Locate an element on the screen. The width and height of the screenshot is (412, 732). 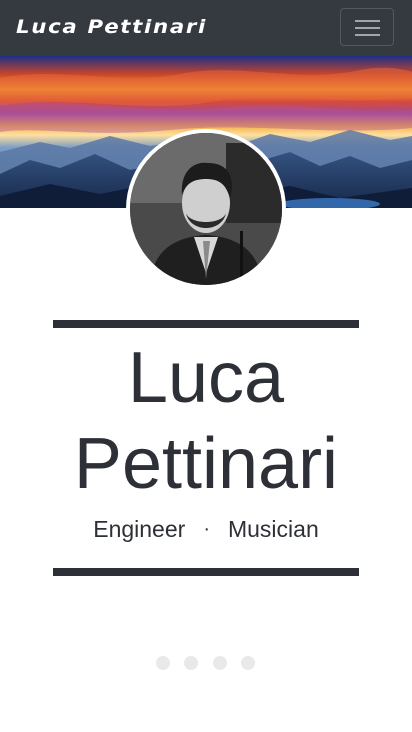
navbar-toggler-button is located at coordinates (367, 27).